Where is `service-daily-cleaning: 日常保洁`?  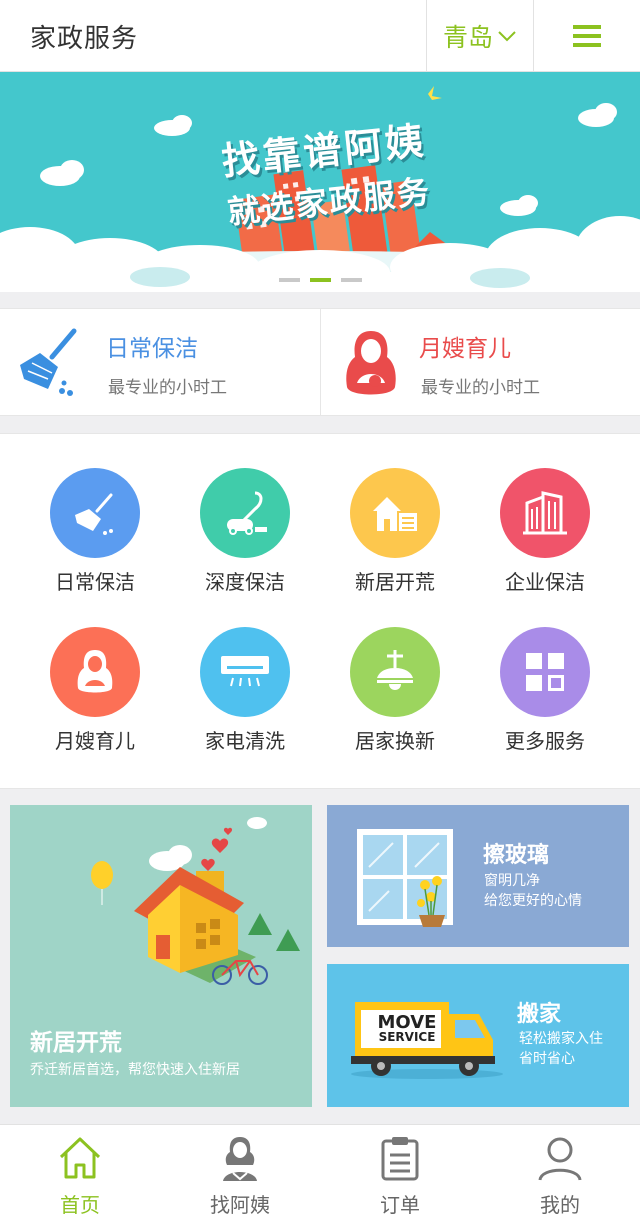
service-daily-cleaning: 日常保洁 is located at coordinates (95, 531).